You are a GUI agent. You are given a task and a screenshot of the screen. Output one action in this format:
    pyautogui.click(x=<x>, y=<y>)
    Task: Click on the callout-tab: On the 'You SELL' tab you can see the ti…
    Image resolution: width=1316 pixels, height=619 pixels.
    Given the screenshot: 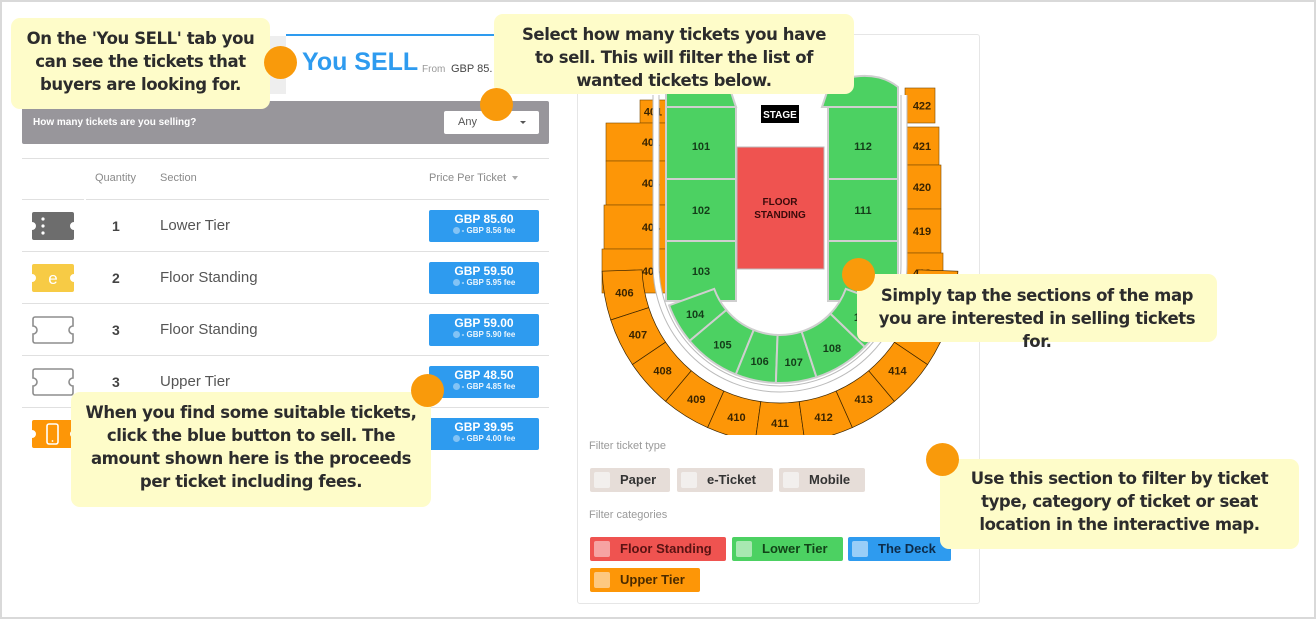 What is the action you would take?
    pyautogui.click(x=140, y=63)
    